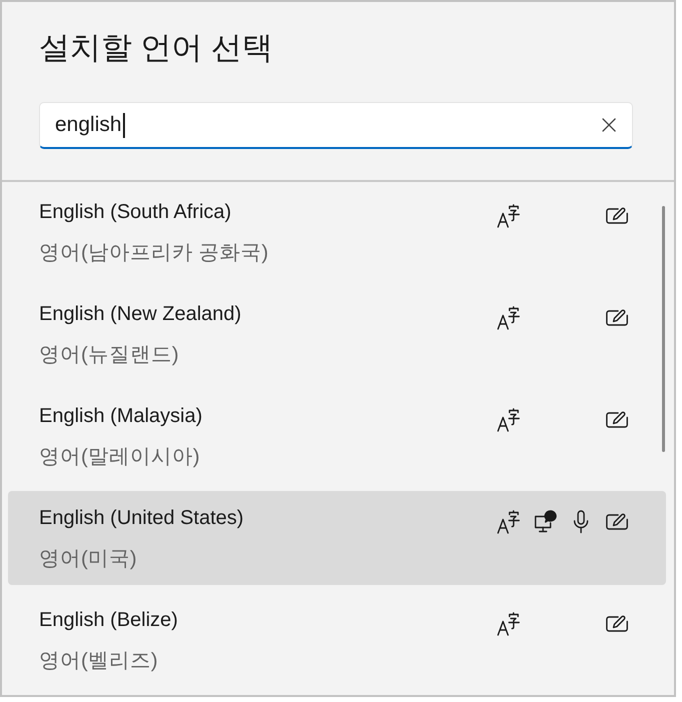  What do you see at coordinates (663, 329) in the screenshot?
I see `scrollbar-thumb` at bounding box center [663, 329].